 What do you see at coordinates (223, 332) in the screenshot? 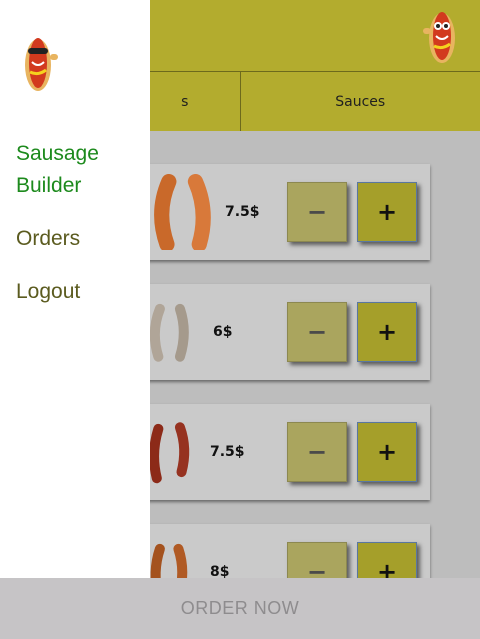
I see `product-price: 6$` at bounding box center [223, 332].